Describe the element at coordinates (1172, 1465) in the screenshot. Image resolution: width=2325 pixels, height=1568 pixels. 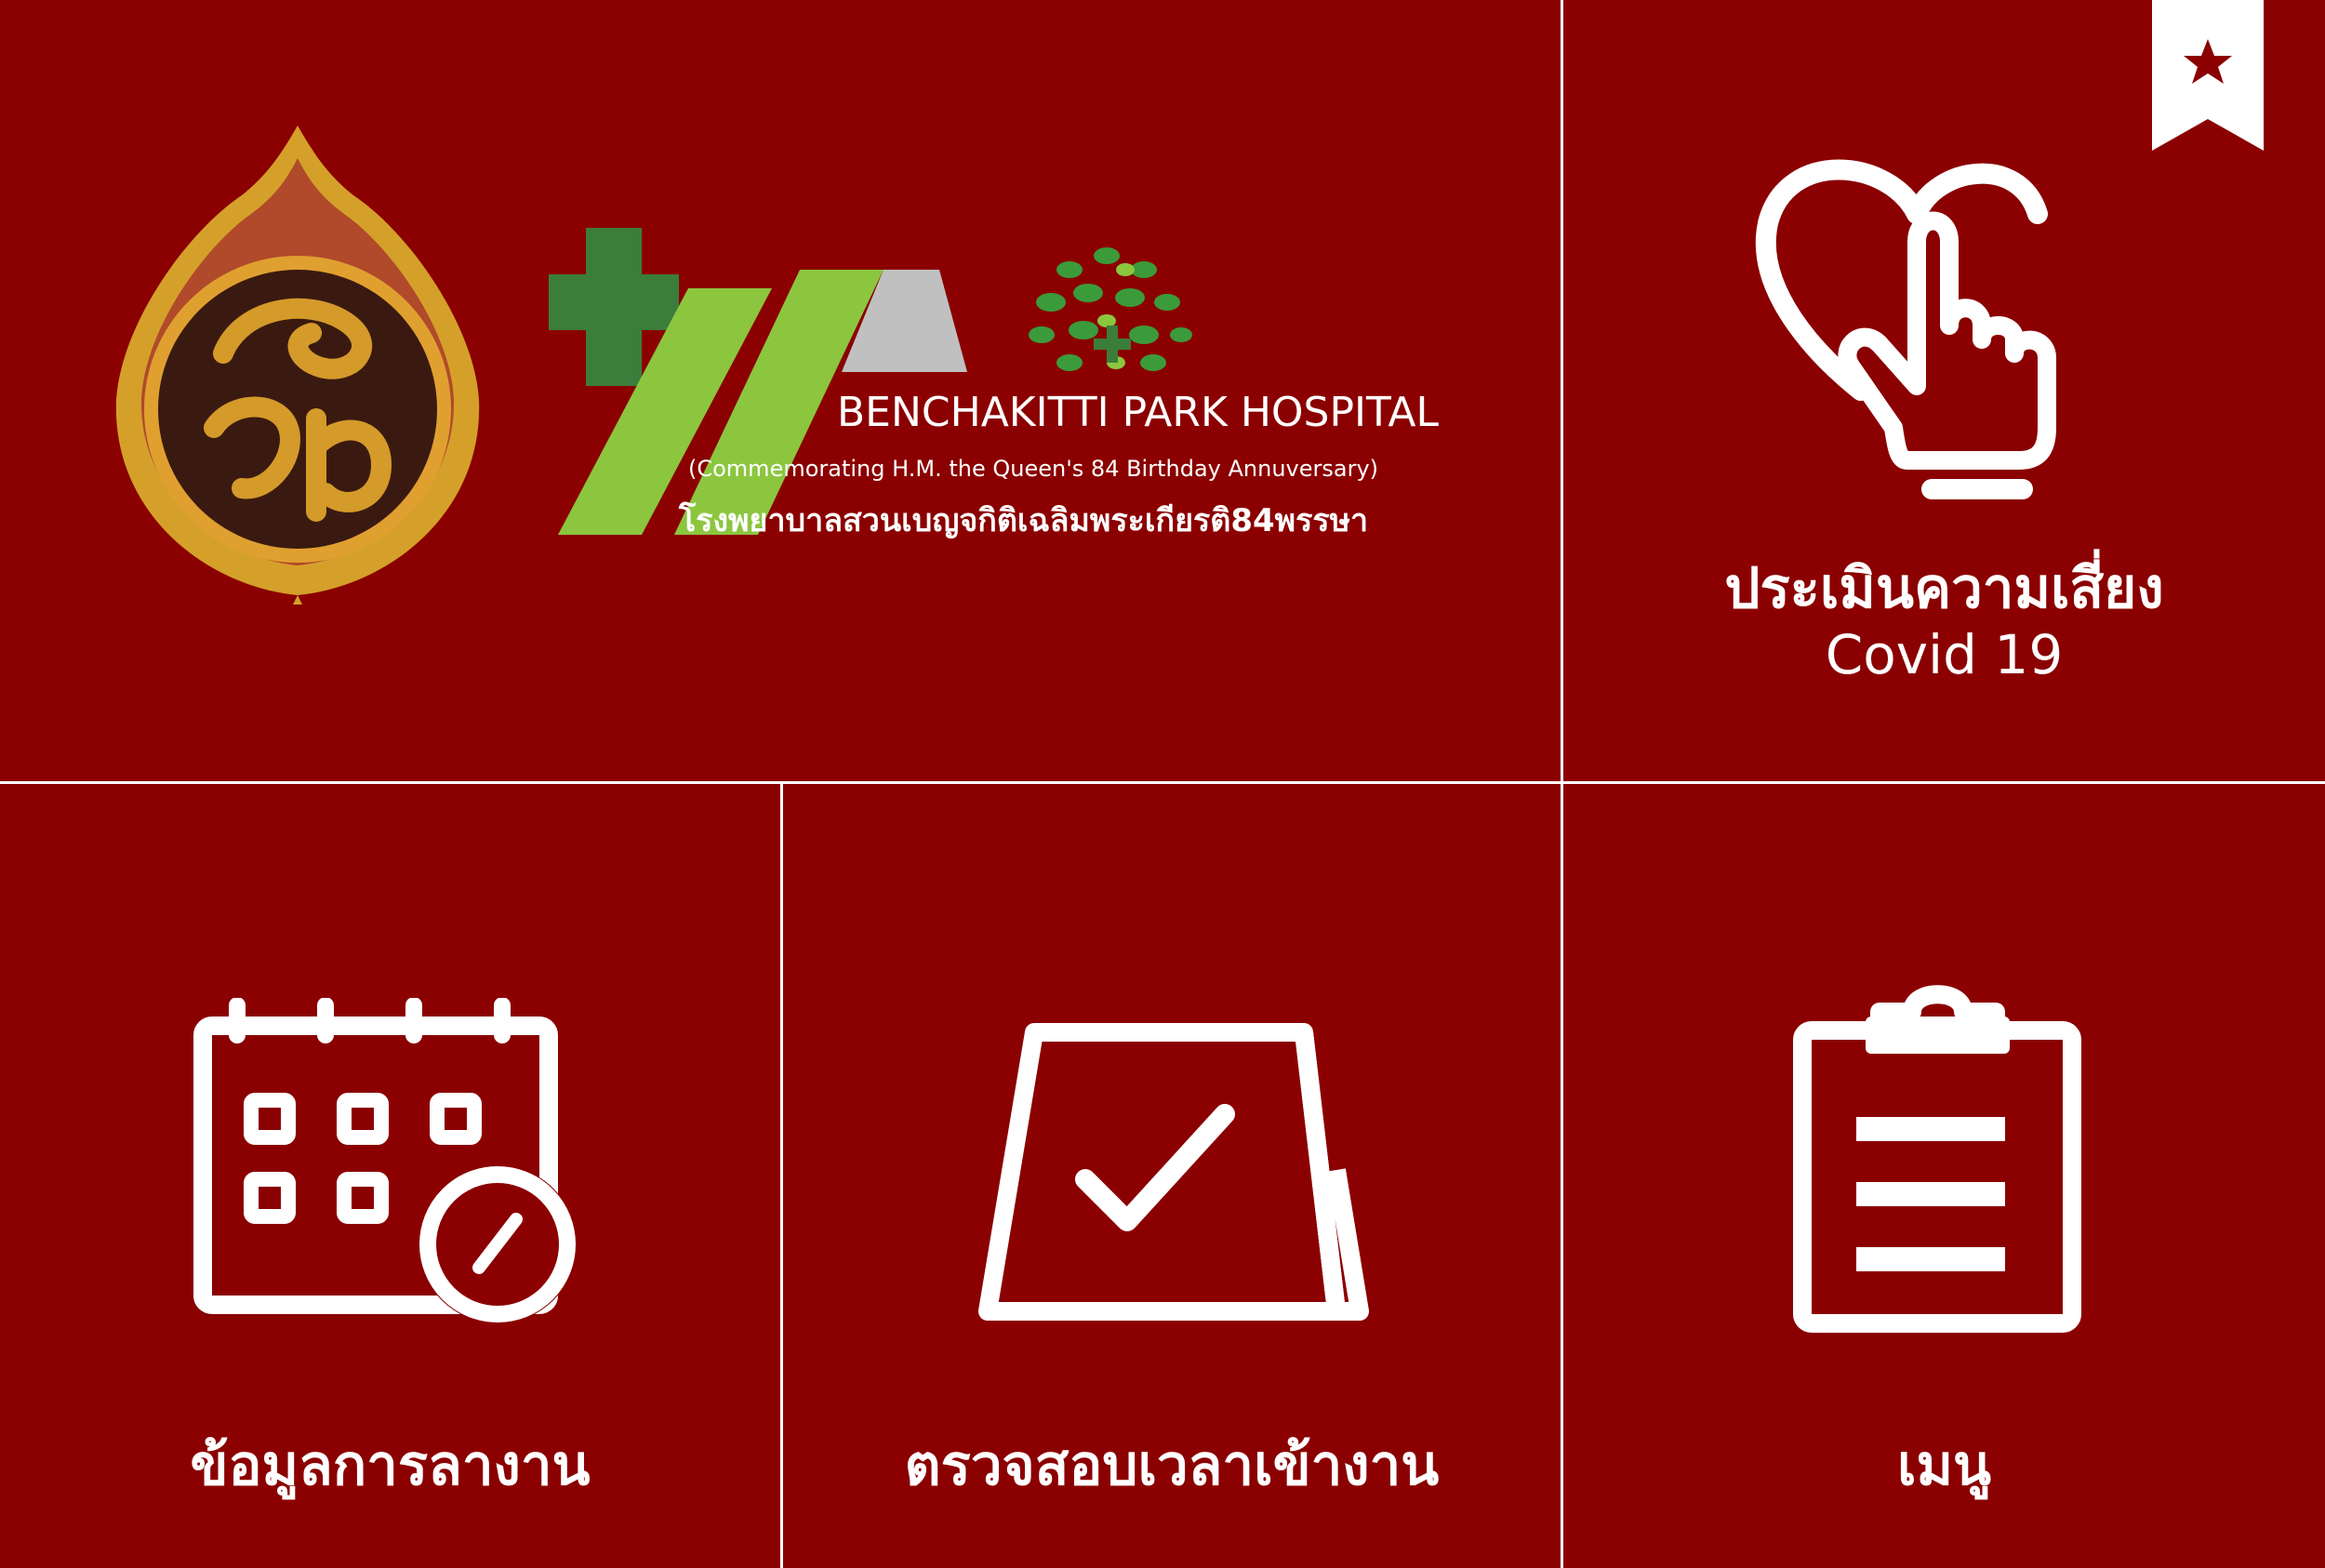
I see `attendance-tile-label: ตรวจสอบเวลาเข้างาน` at that location.